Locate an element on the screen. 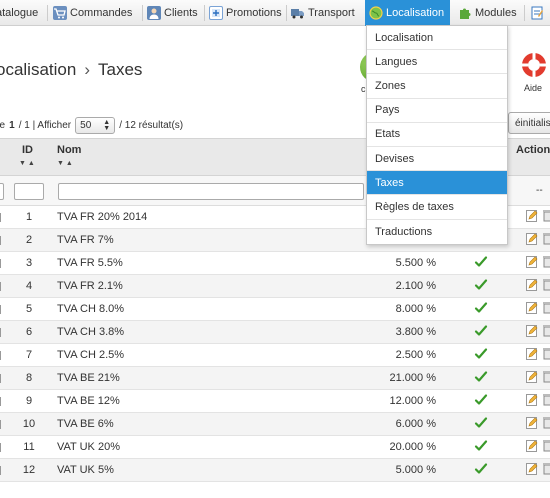  tax-rate: 6.000 % is located at coordinates (415, 424).